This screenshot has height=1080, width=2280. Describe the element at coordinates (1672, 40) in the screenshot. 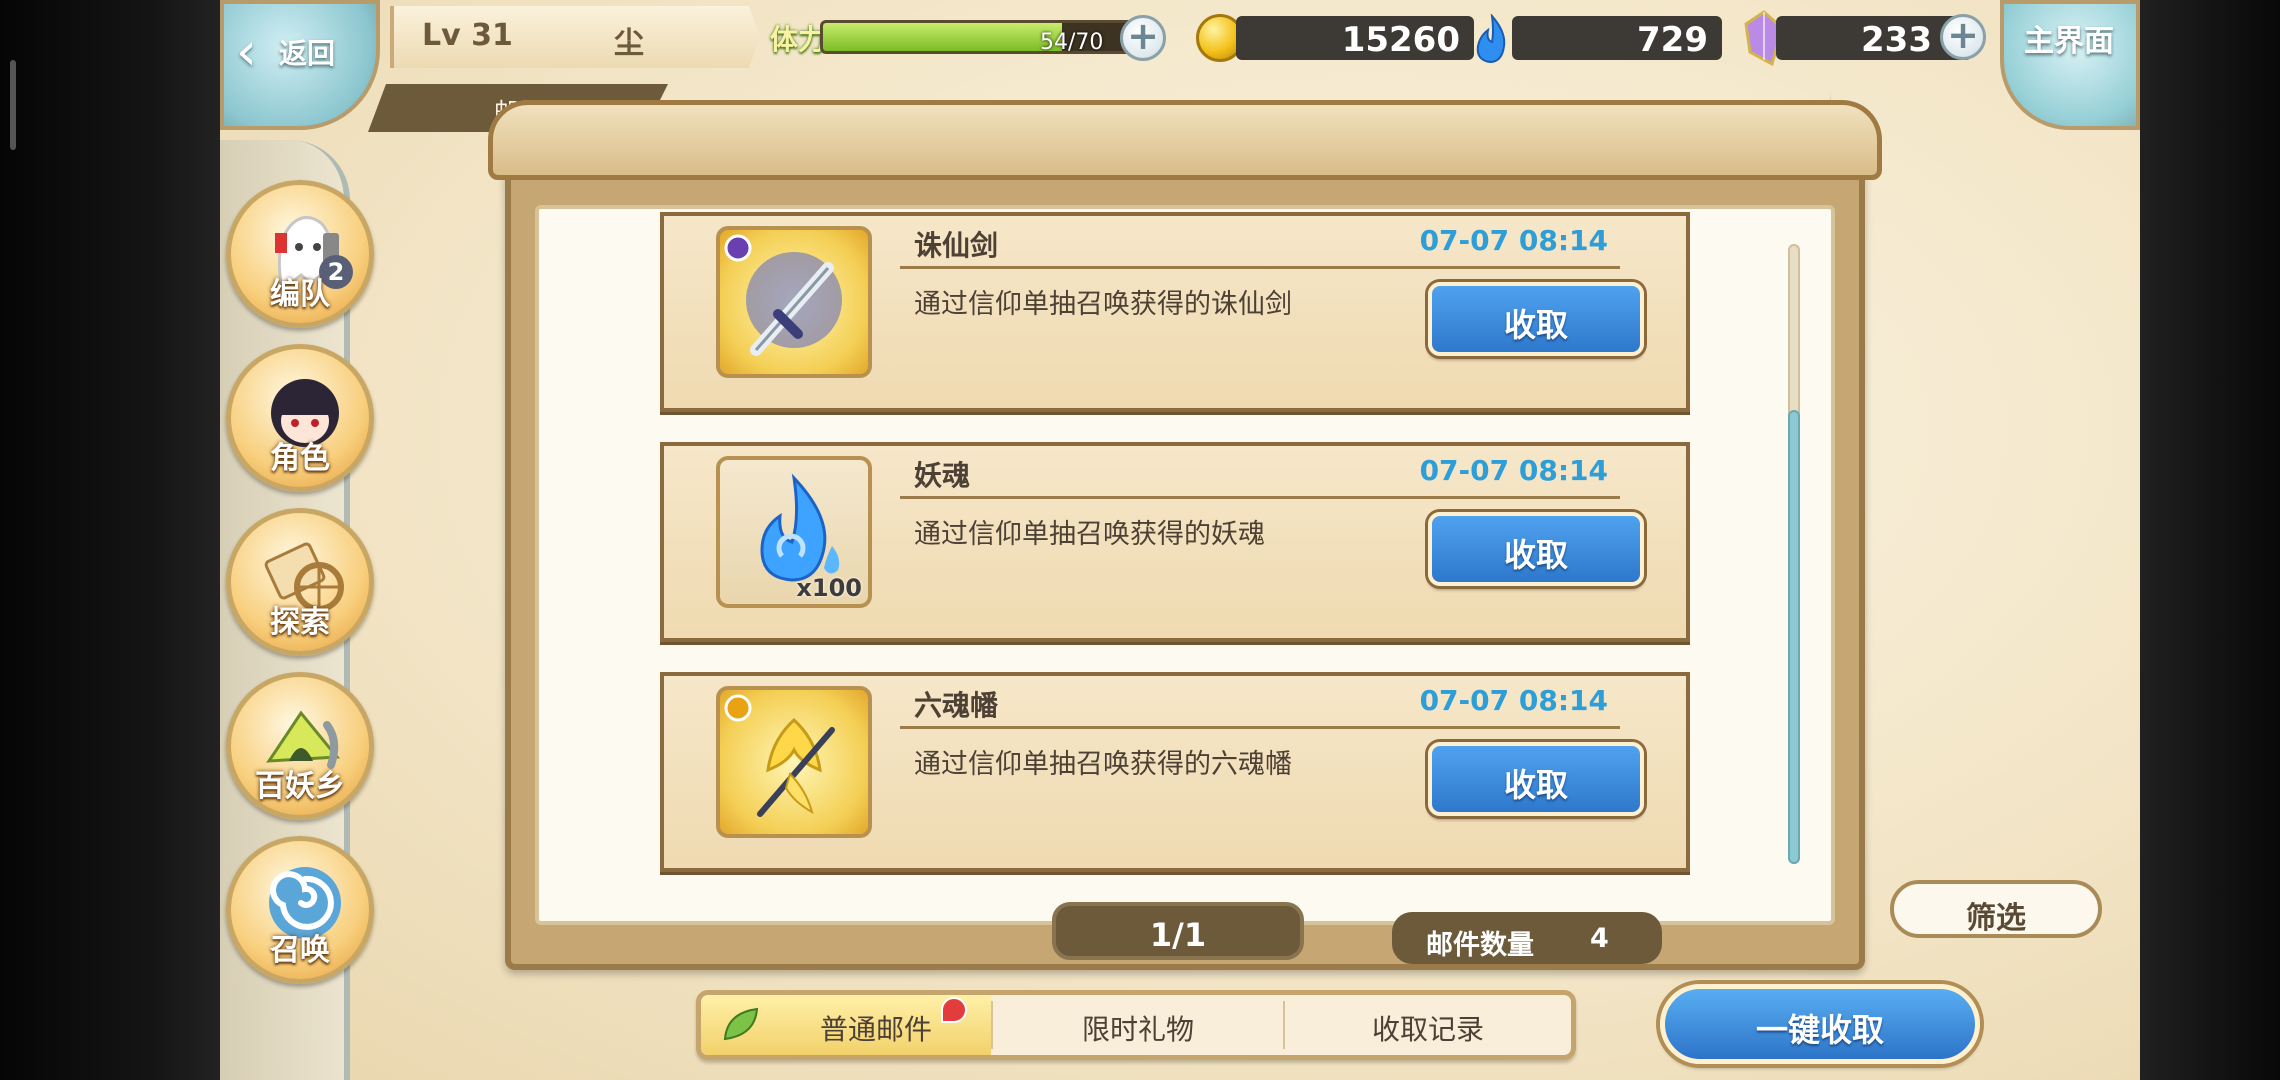

I see `soul-value: 729` at that location.